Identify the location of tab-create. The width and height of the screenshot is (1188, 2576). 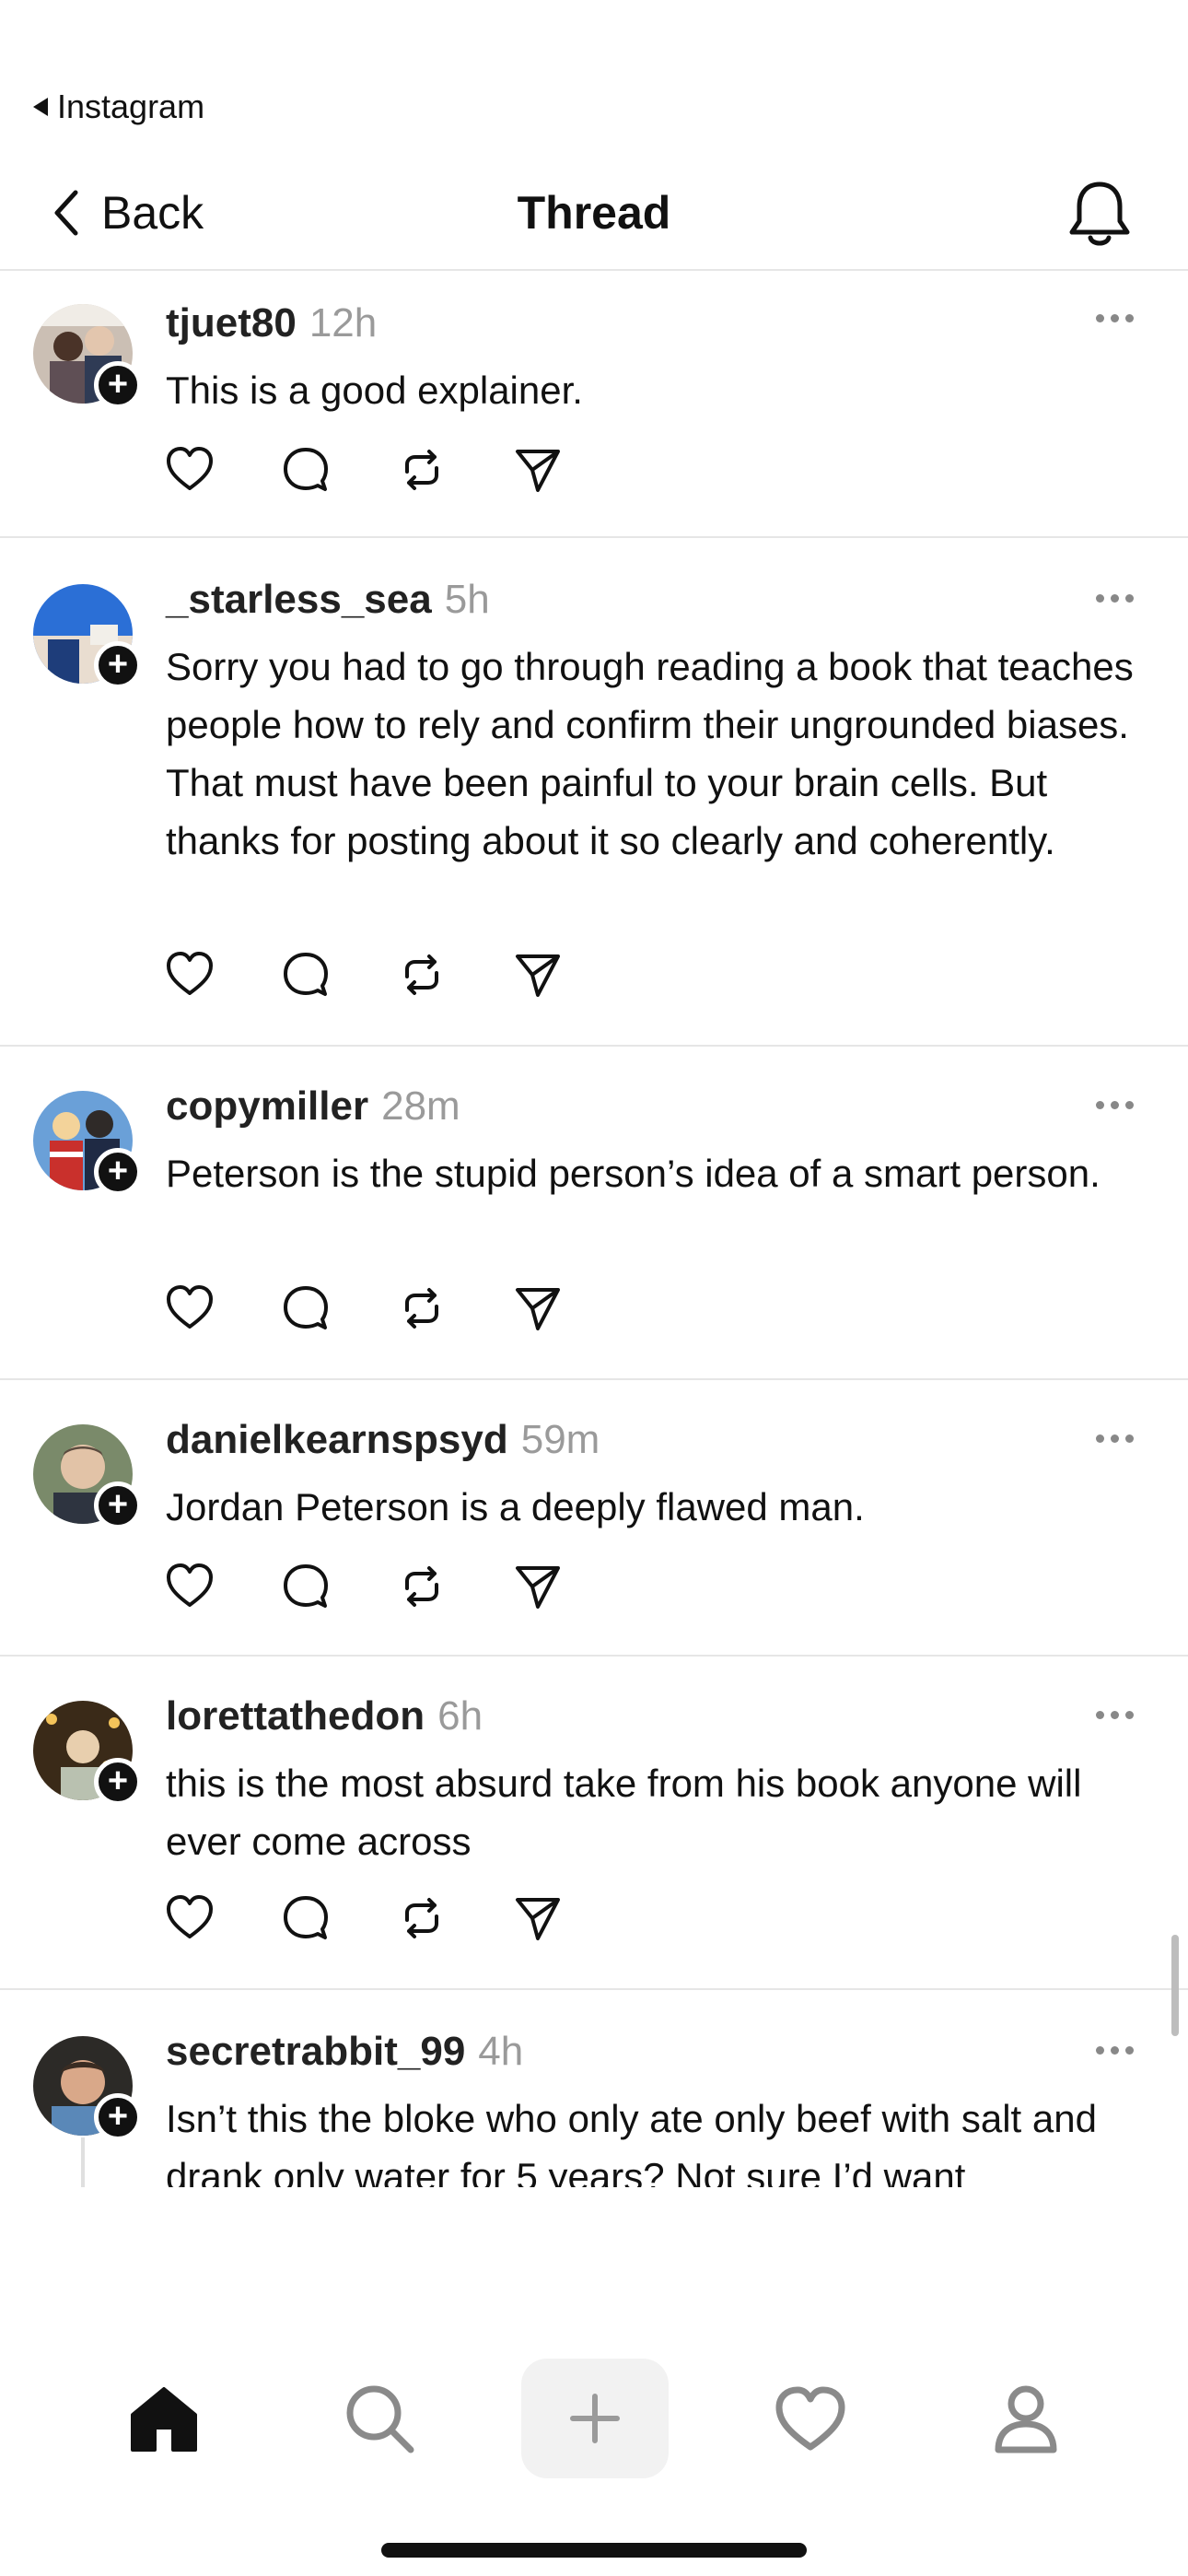
(595, 2418).